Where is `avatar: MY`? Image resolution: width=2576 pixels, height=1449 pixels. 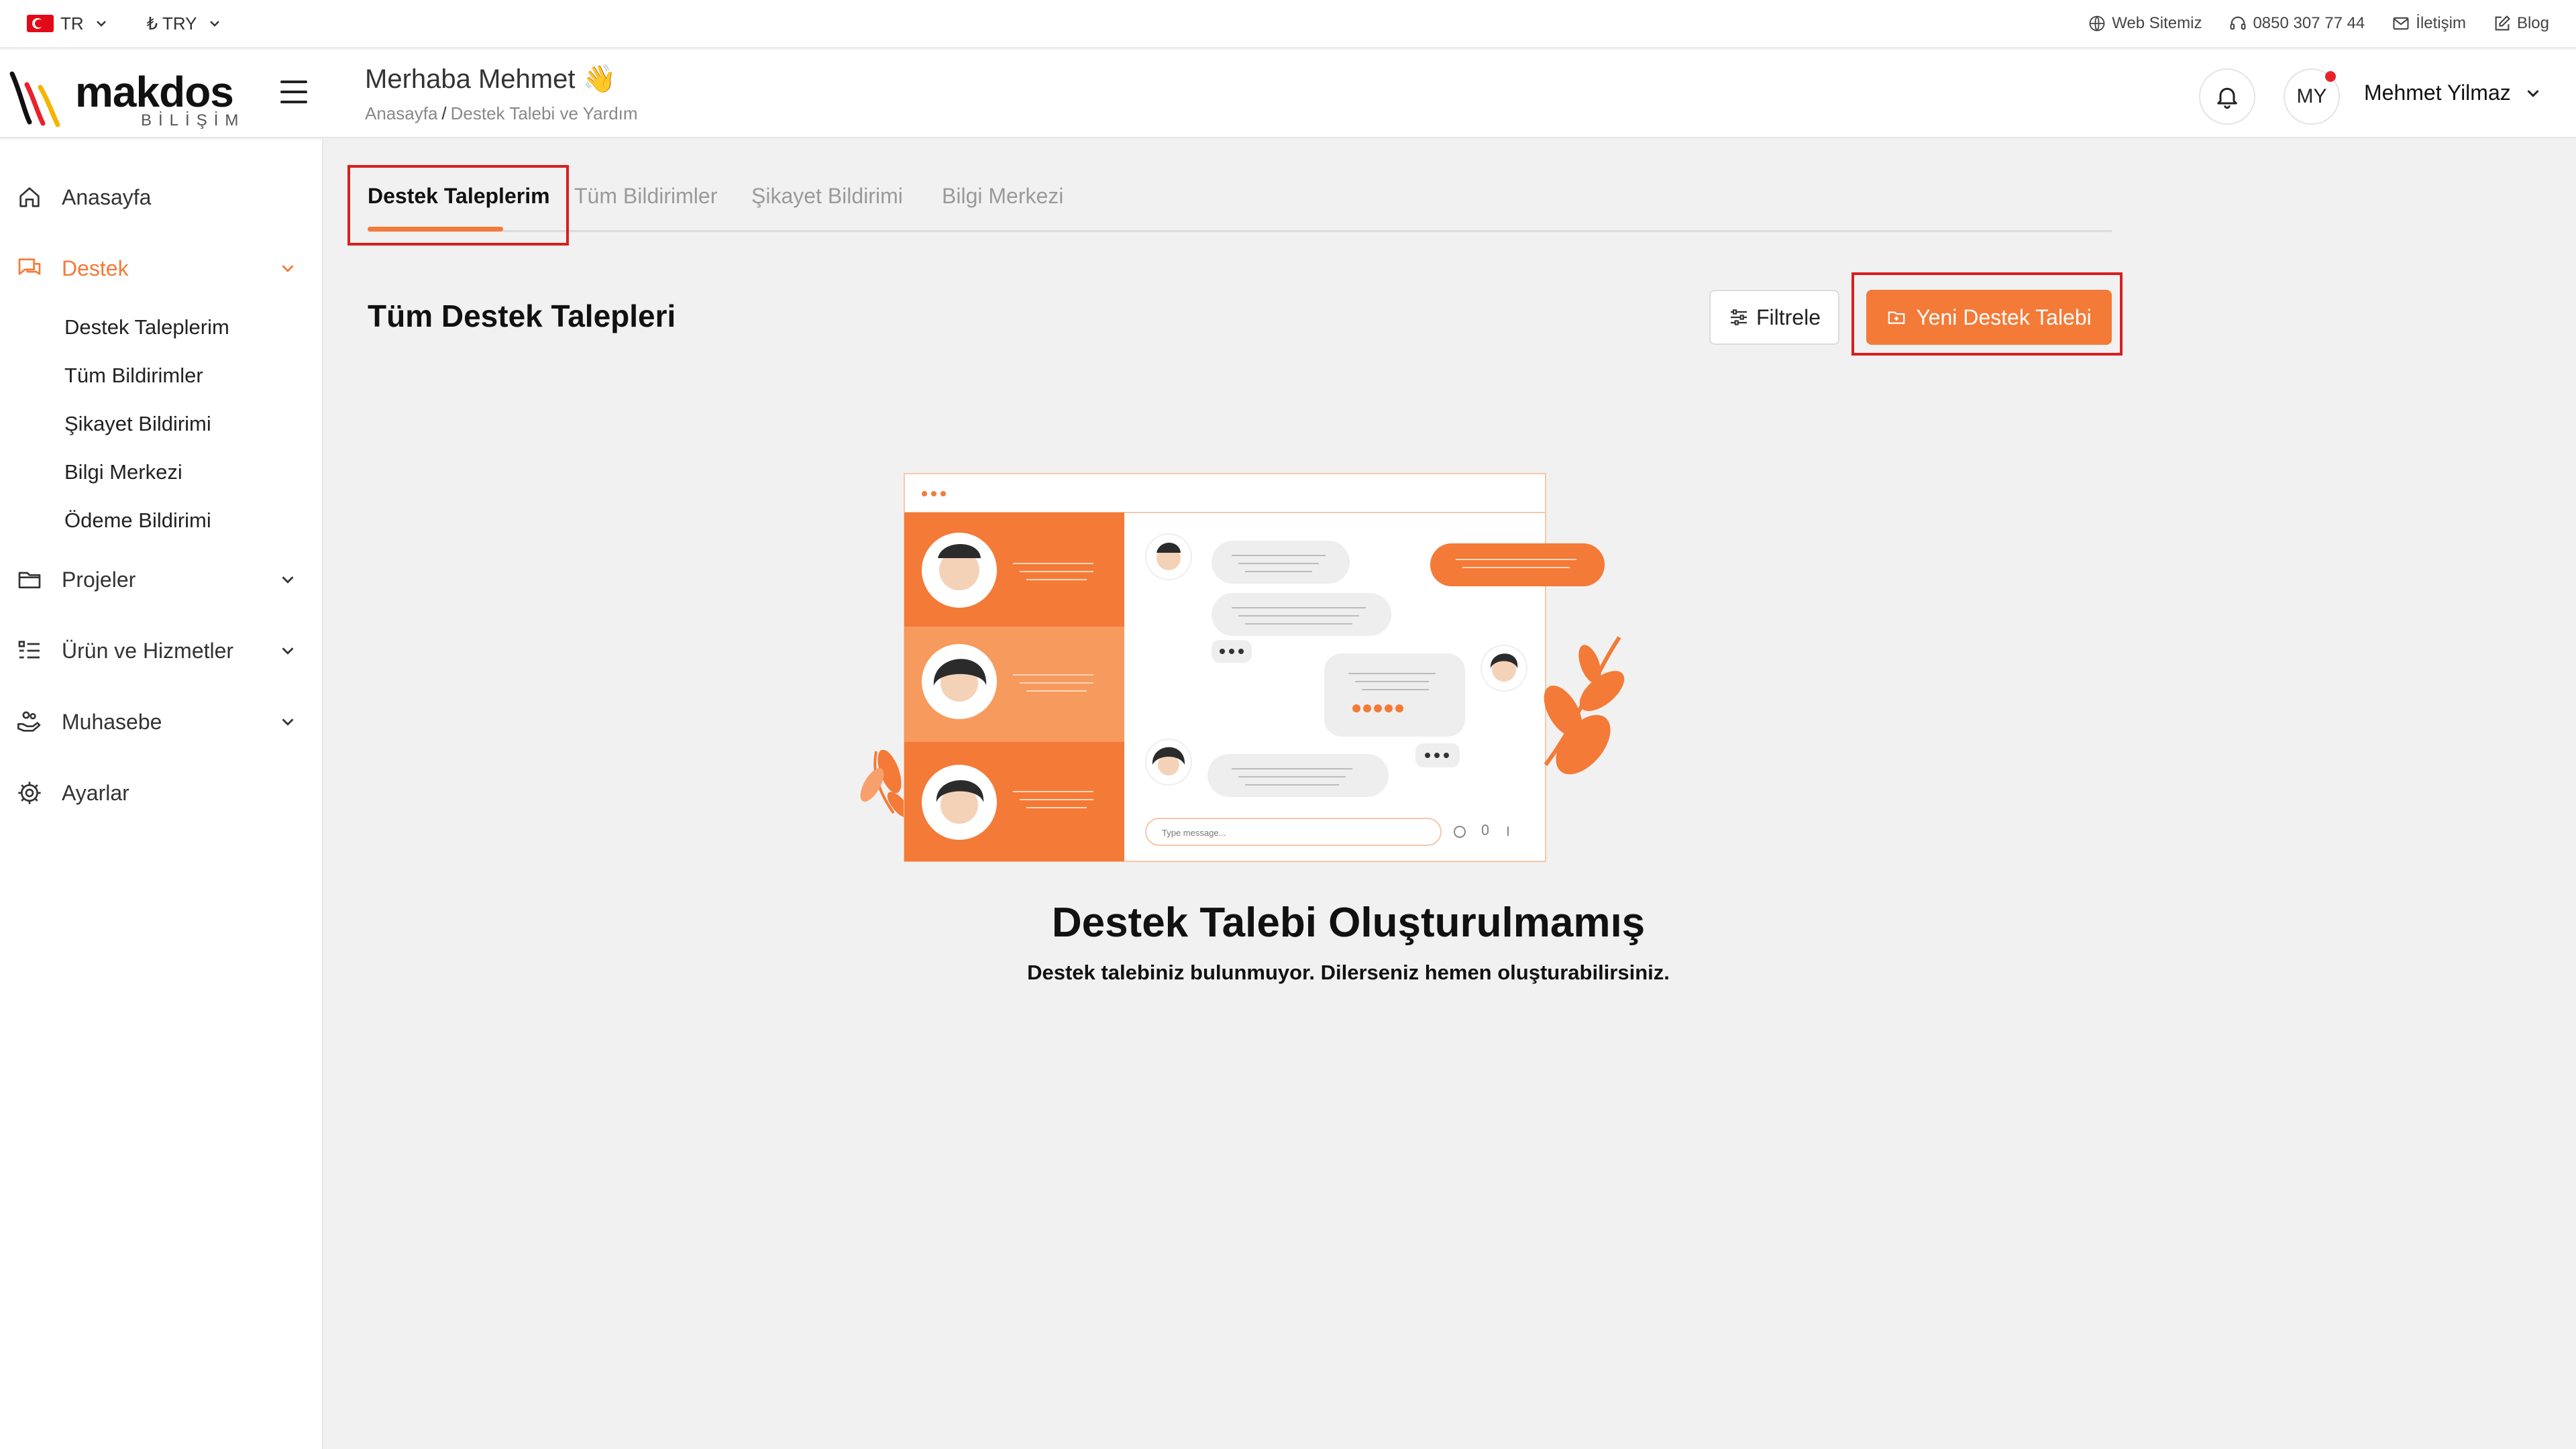
avatar: MY is located at coordinates (2312, 96).